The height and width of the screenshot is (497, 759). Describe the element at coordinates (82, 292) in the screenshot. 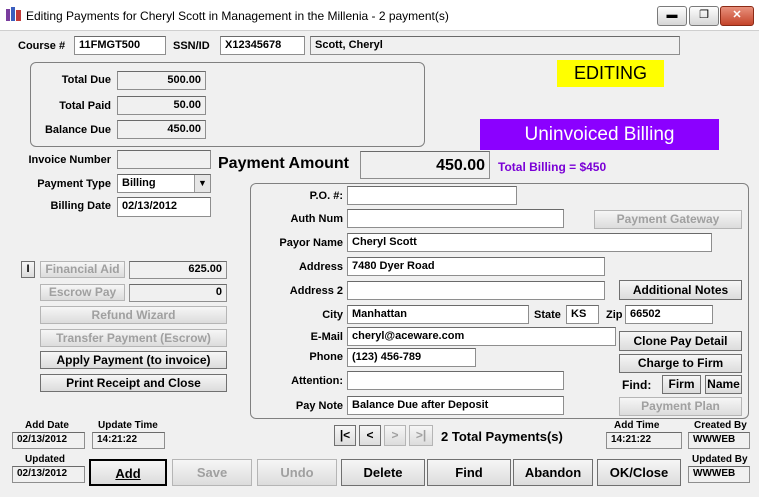

I see `escrow-pay-button: Escrow Pay` at that location.